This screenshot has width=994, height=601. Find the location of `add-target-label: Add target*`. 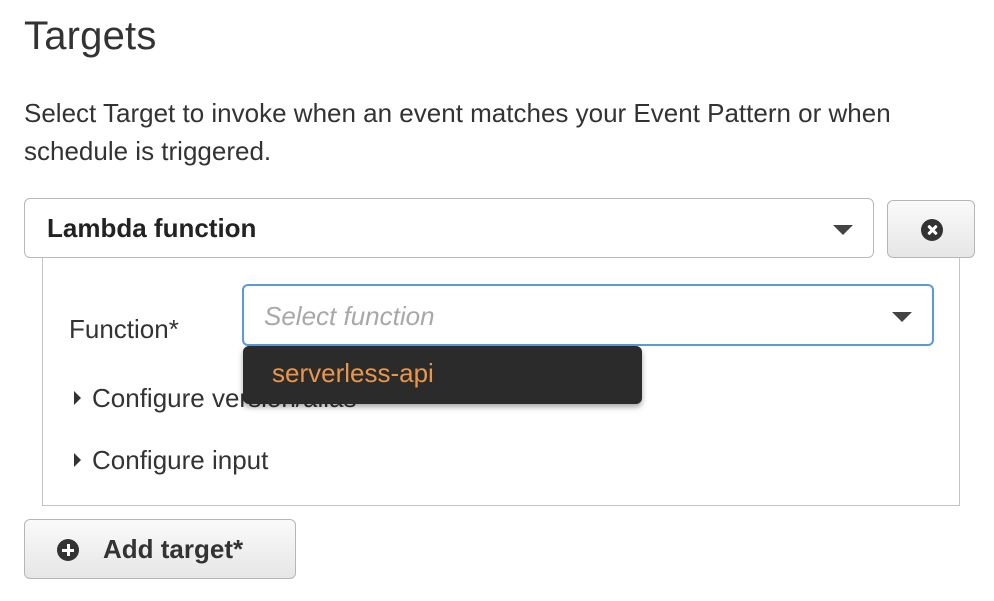

add-target-label: Add target* is located at coordinates (173, 549).